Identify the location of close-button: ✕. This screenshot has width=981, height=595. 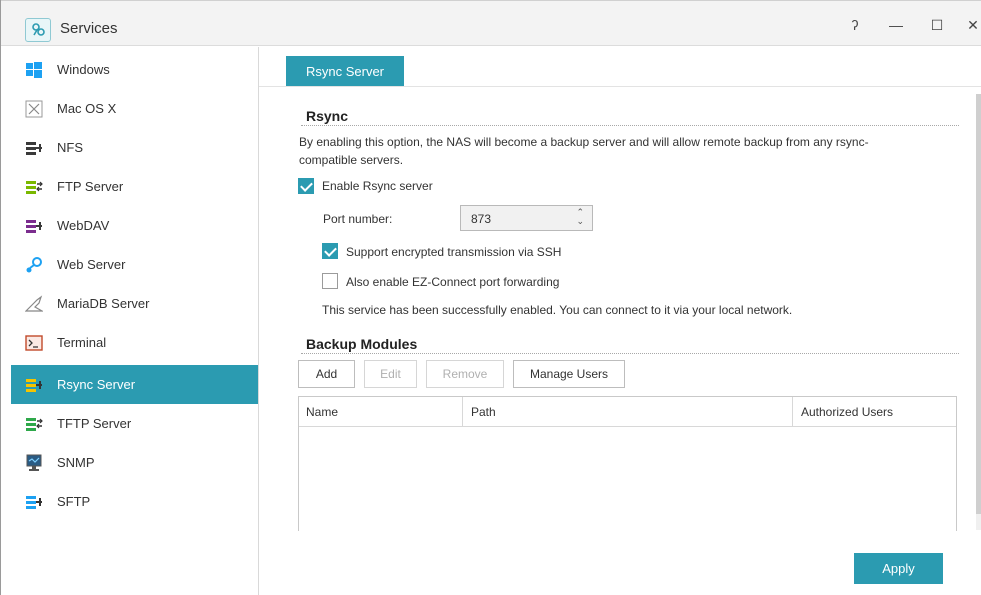
(970, 25).